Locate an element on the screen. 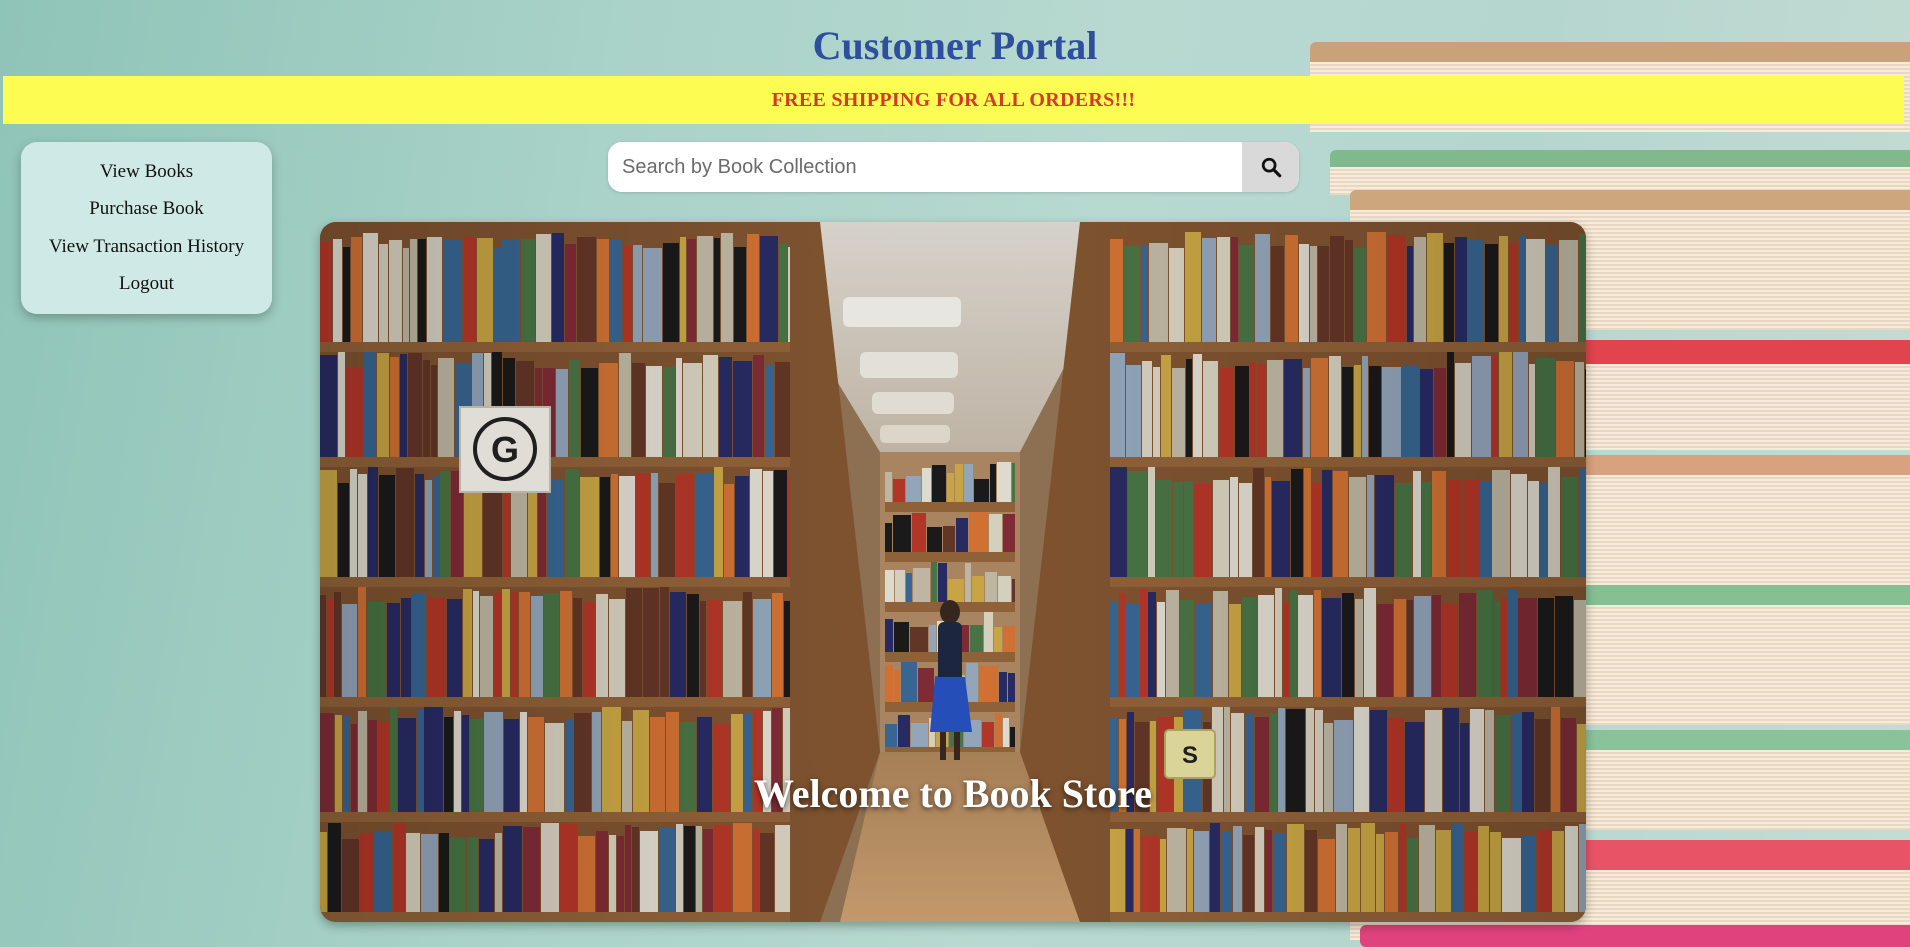 The image size is (1910, 947). sidebar-item-purchase-book: Purchase Book is located at coordinates (146, 209).